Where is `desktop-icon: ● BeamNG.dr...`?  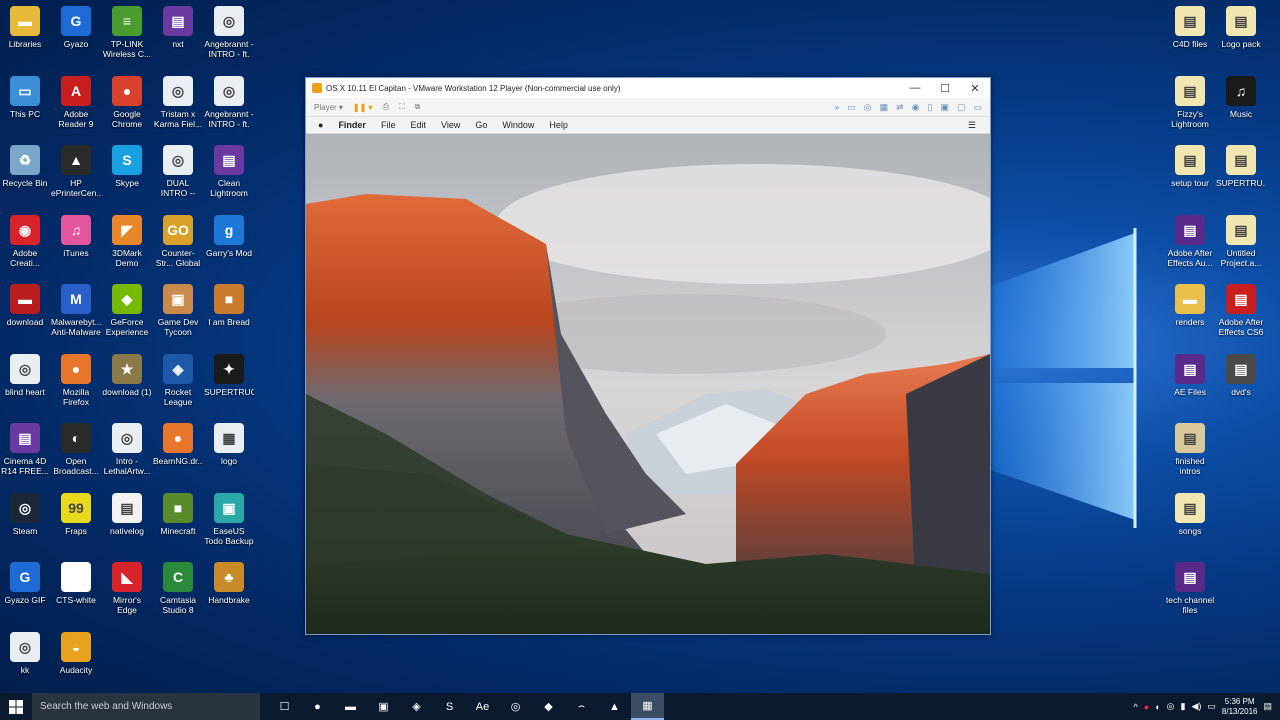 desktop-icon: ● BeamNG.dr... is located at coordinates (178, 444).